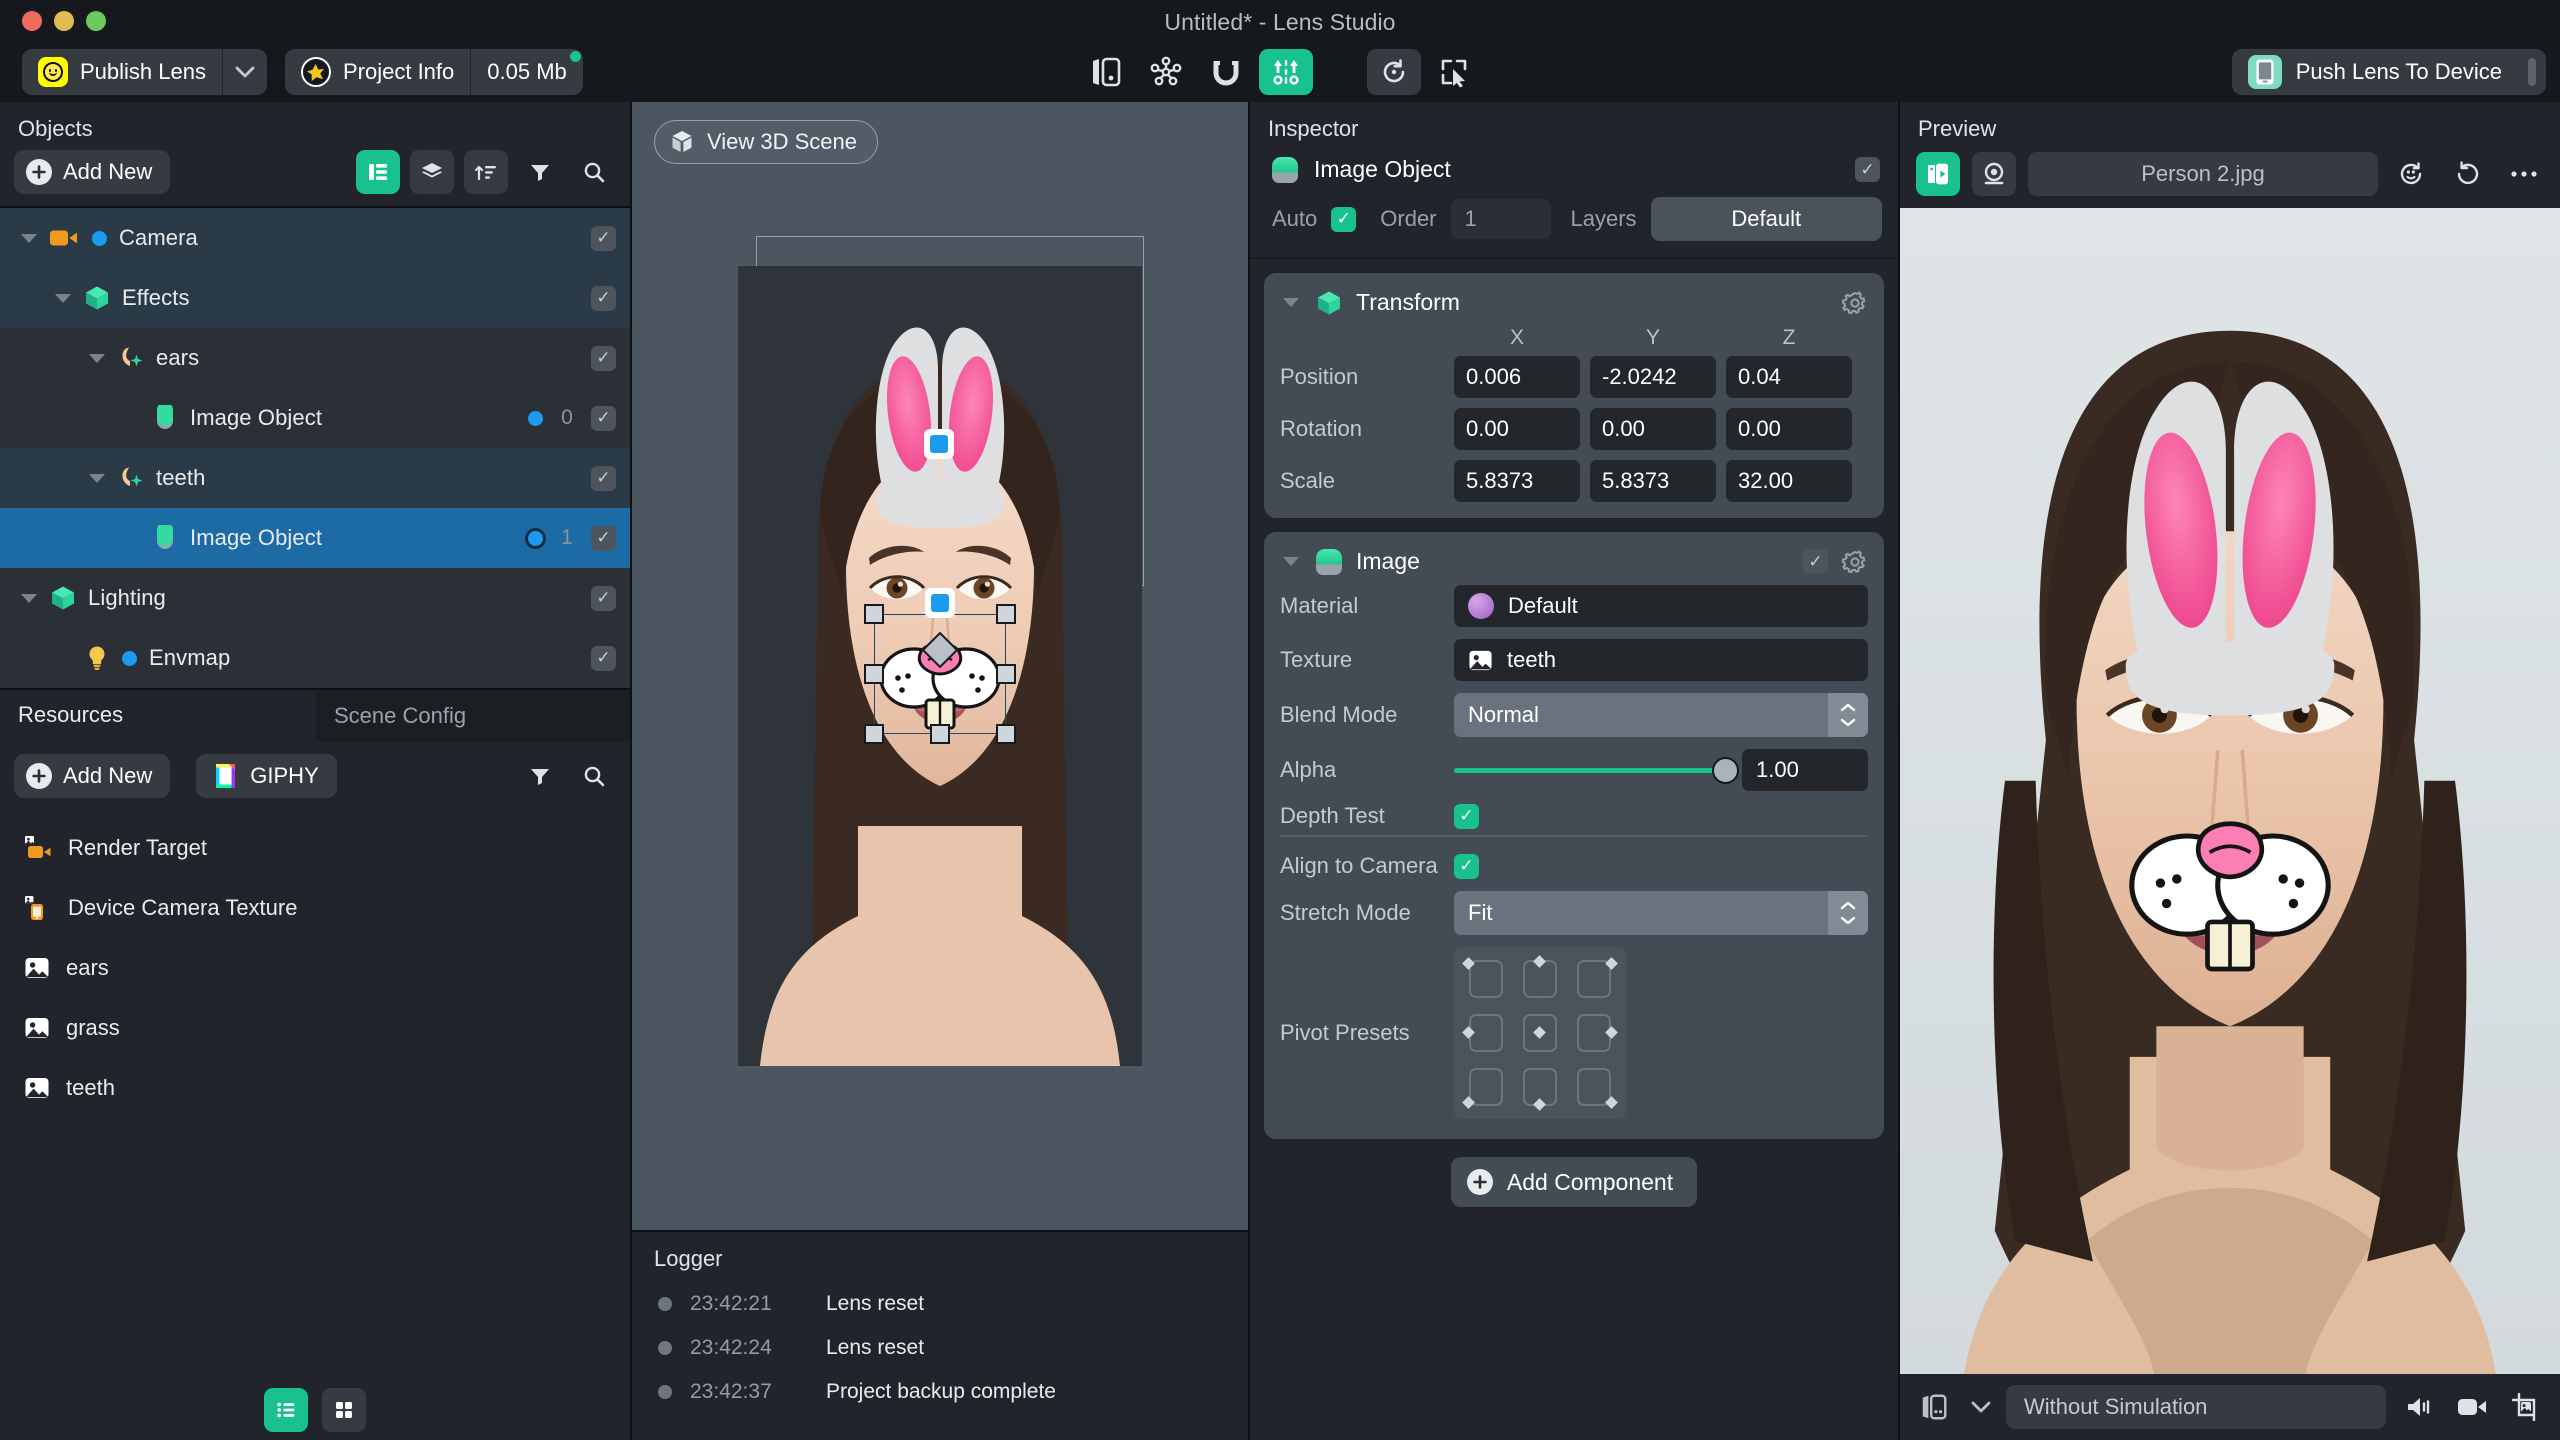 Image resolution: width=2560 pixels, height=1440 pixels. I want to click on position-x-input: 0.006, so click(1517, 377).